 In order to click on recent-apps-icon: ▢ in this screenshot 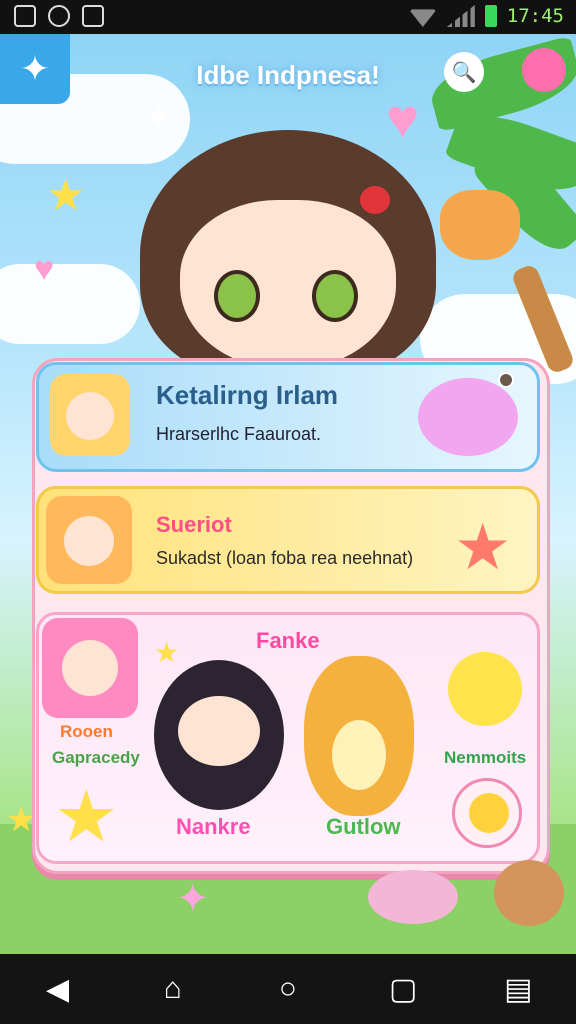, I will do `click(403, 989)`.